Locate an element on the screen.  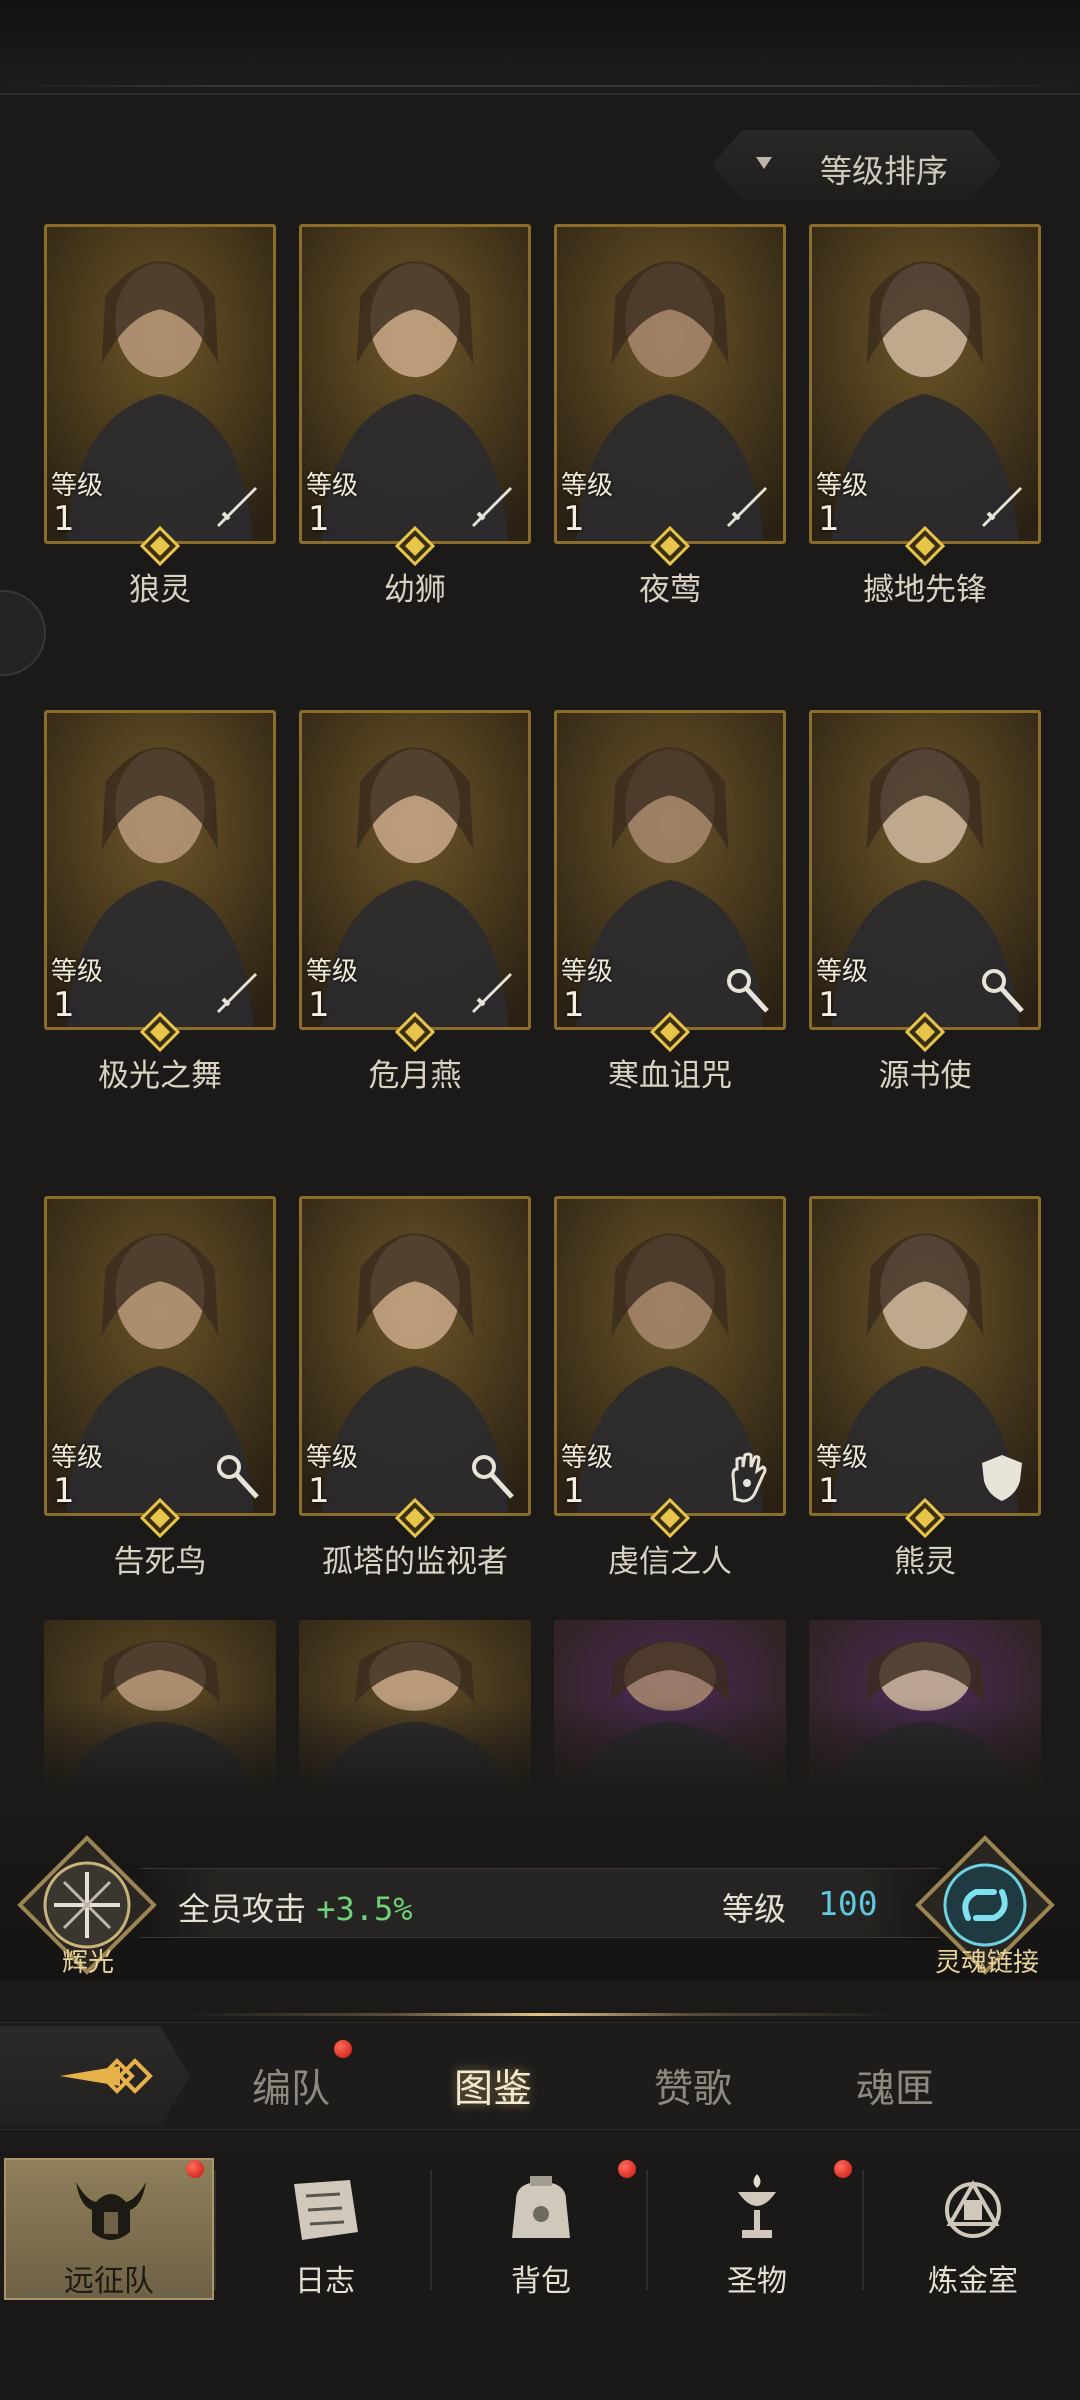
hero-name: 寒血诅咒 is located at coordinates (670, 1076).